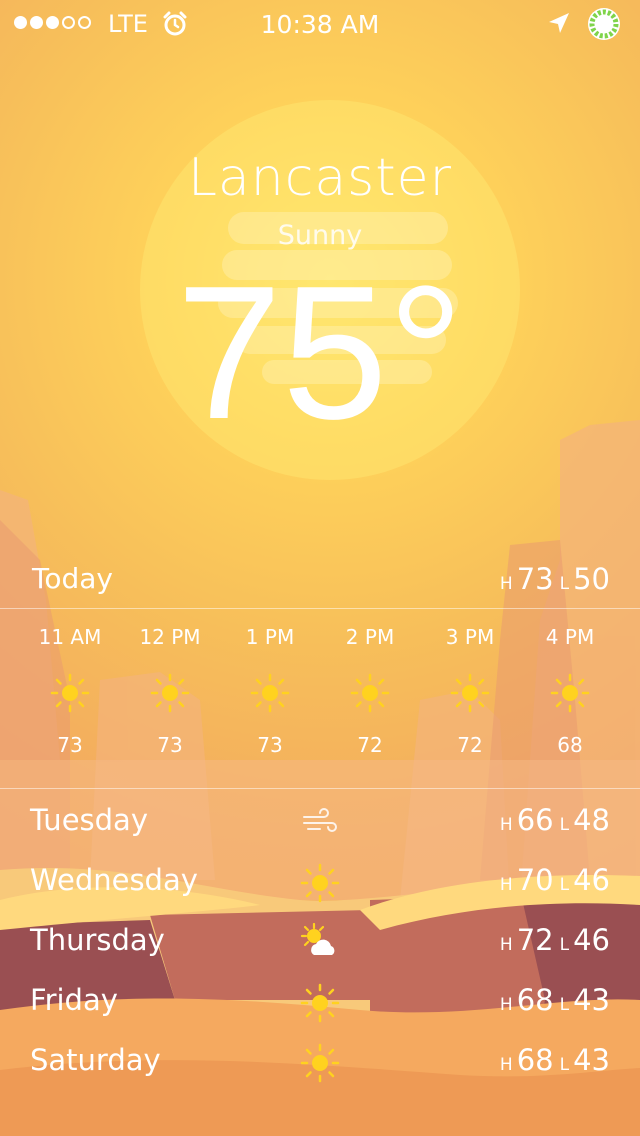 This screenshot has height=1136, width=640. I want to click on day-high: 66, so click(535, 820).